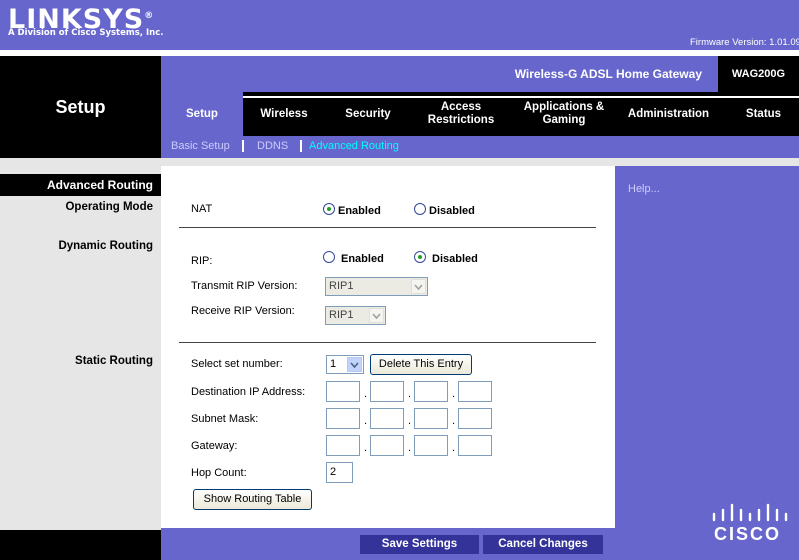 The height and width of the screenshot is (560, 799). Describe the element at coordinates (219, 473) in the screenshot. I see `hop-count-label: Hop Count:` at that location.